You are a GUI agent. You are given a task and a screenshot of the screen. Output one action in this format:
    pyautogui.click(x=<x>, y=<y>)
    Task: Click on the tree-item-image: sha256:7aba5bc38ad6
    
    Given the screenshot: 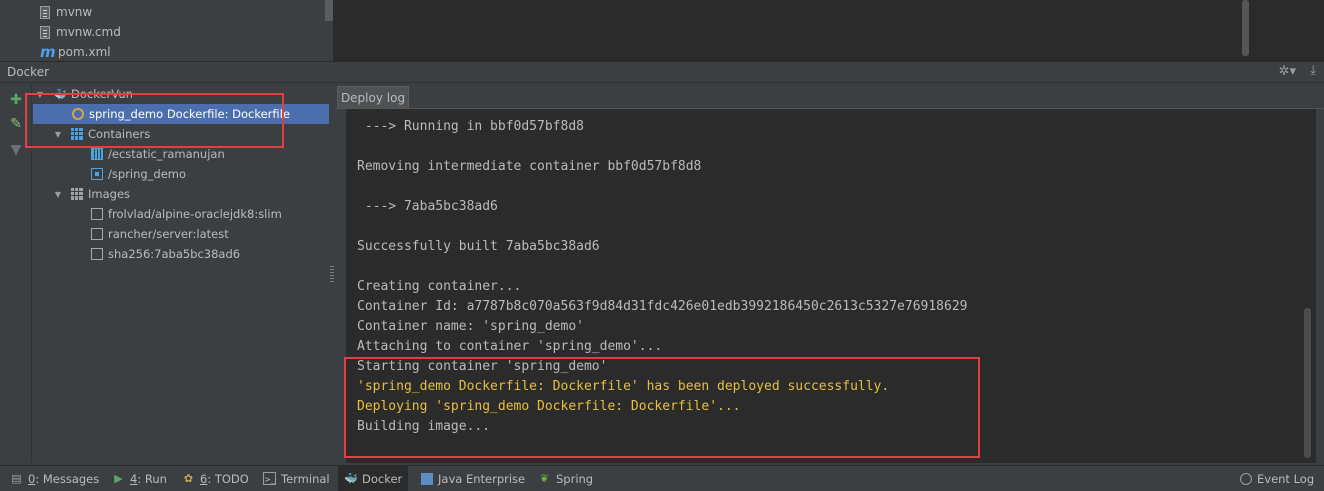 What is the action you would take?
    pyautogui.click(x=181, y=254)
    